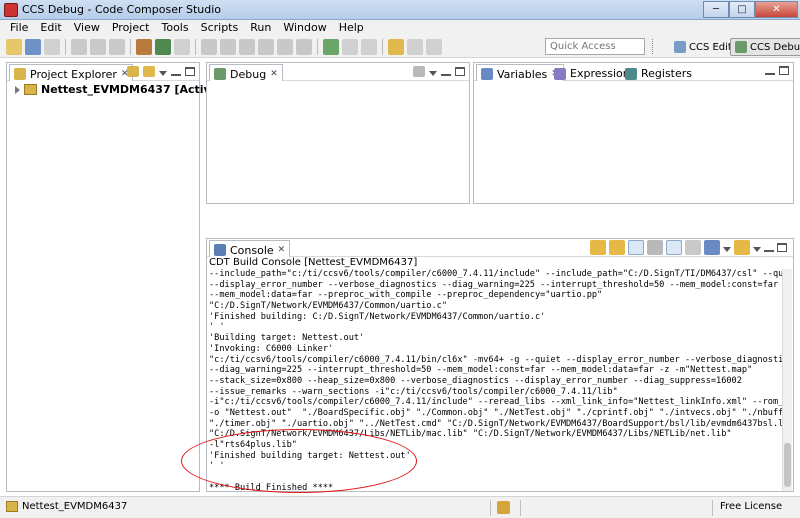 The height and width of the screenshot is (518, 800). What do you see at coordinates (400, 507) in the screenshot?
I see `status-bar: Nettest_EVMDM6437 Free License` at bounding box center [400, 507].